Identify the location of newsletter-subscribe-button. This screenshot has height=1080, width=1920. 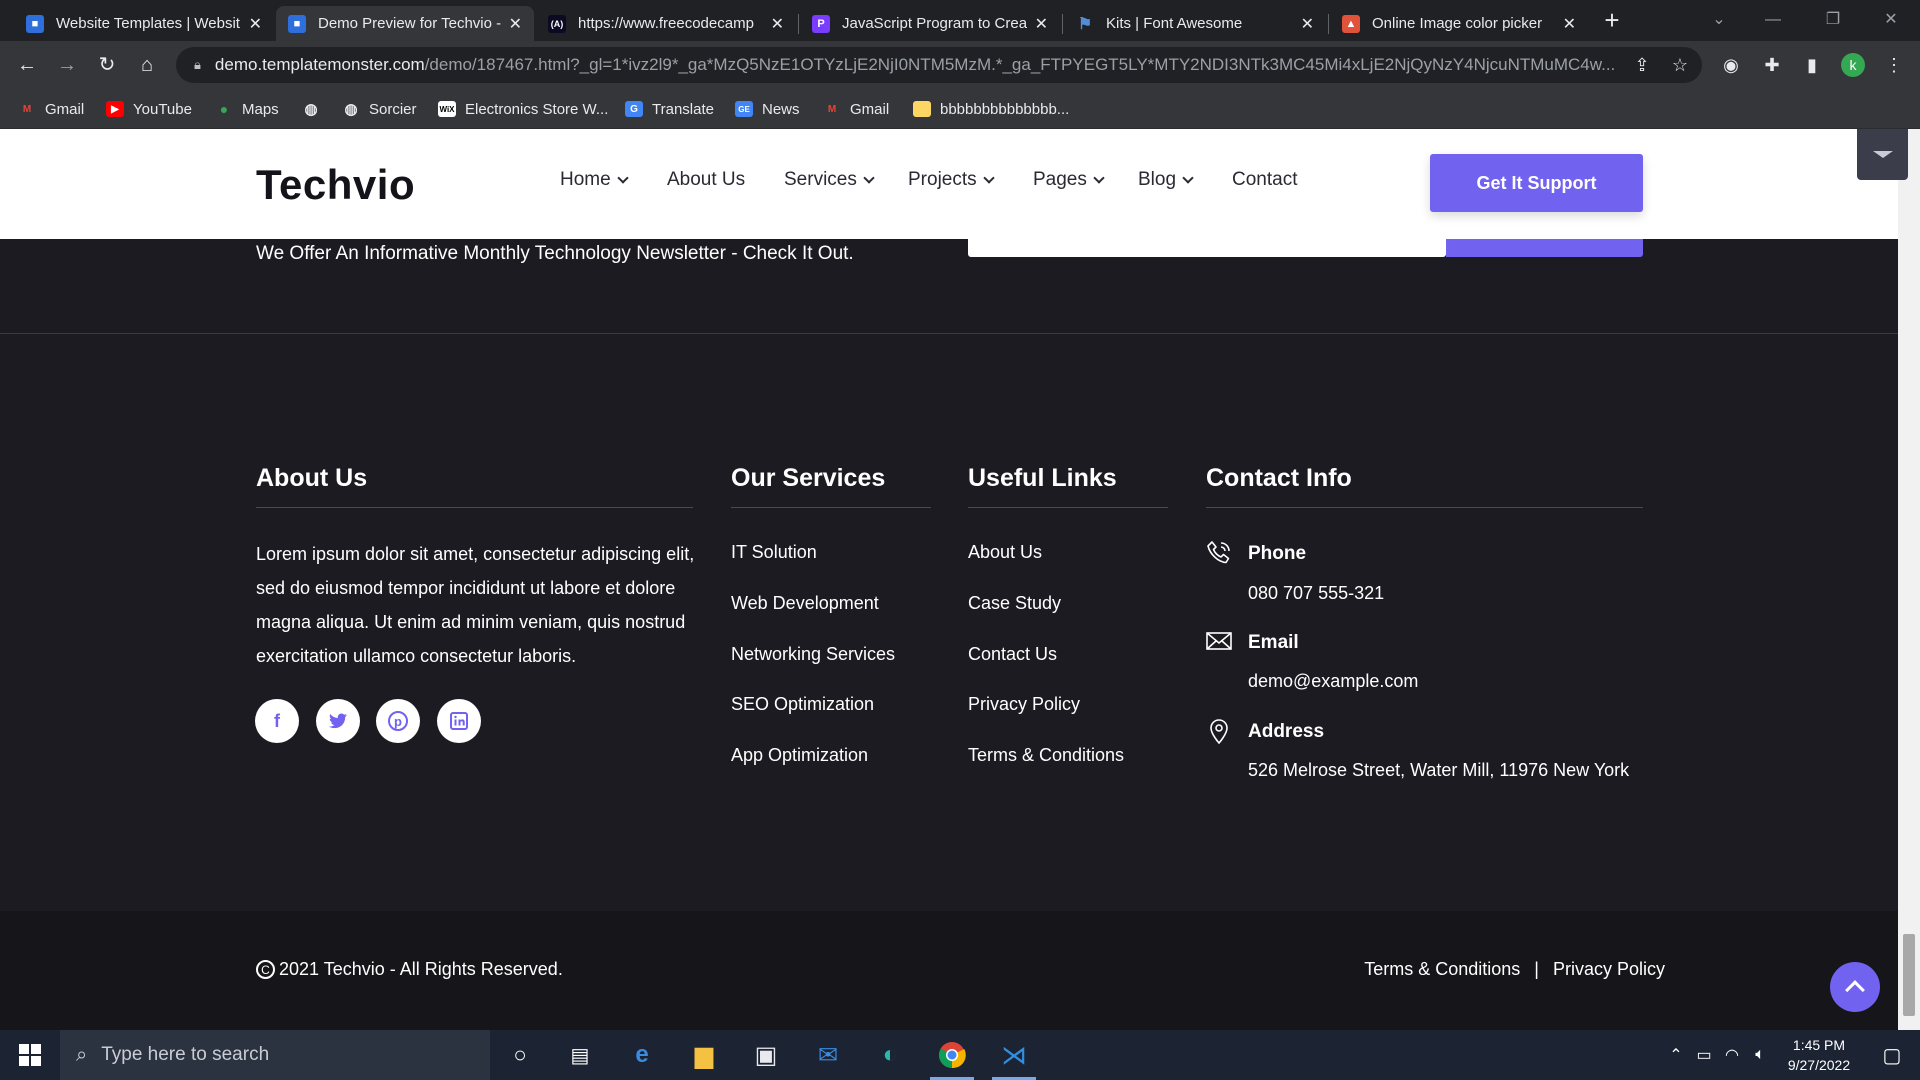
(1544, 248).